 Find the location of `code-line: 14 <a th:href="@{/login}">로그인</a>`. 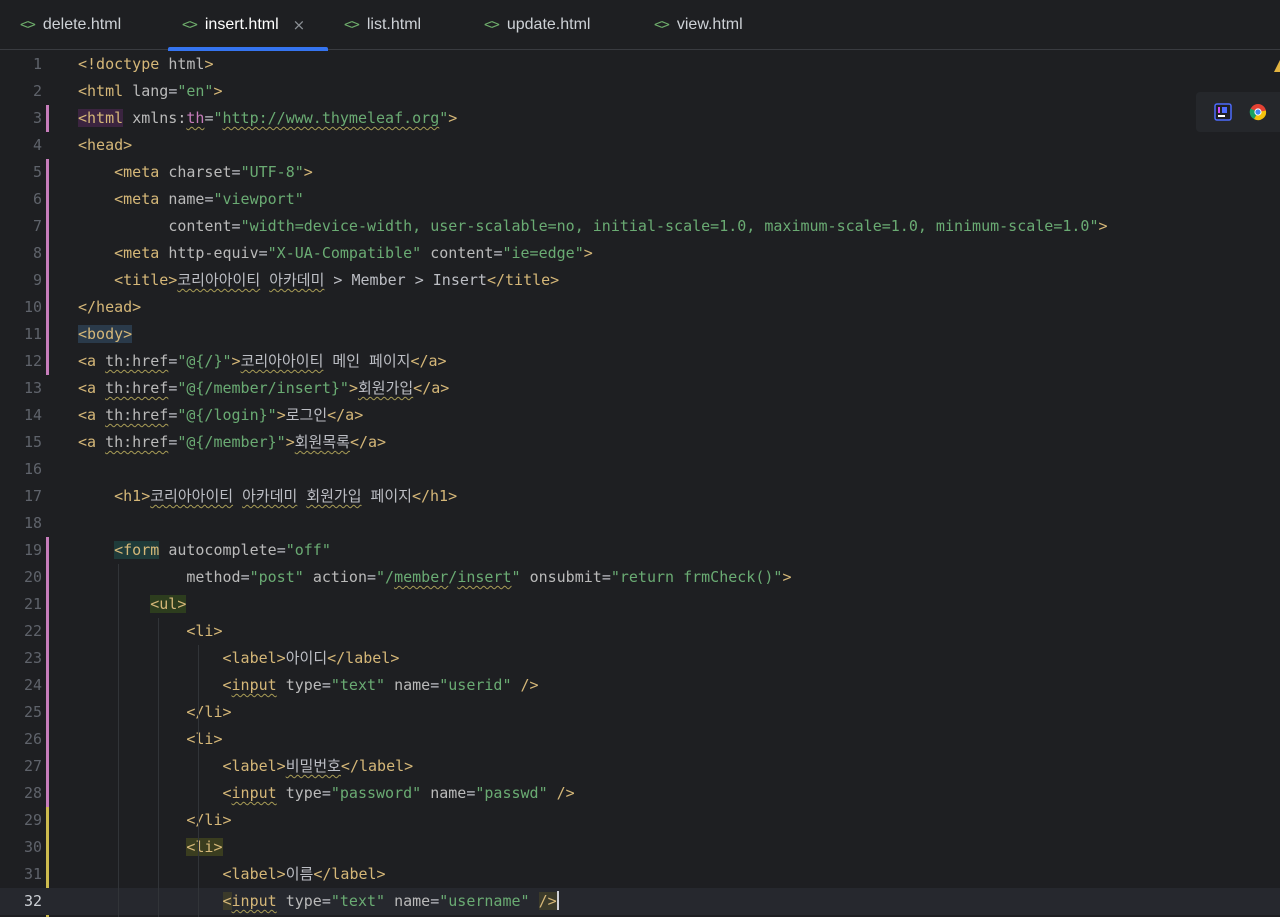

code-line: 14 <a th:href="@{/login}">로그인</a> is located at coordinates (640, 415).